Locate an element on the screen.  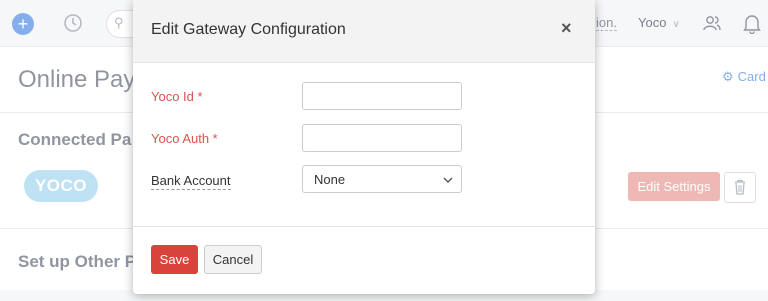
yoco-auth-label: Yoco Auth * is located at coordinates (184, 138).